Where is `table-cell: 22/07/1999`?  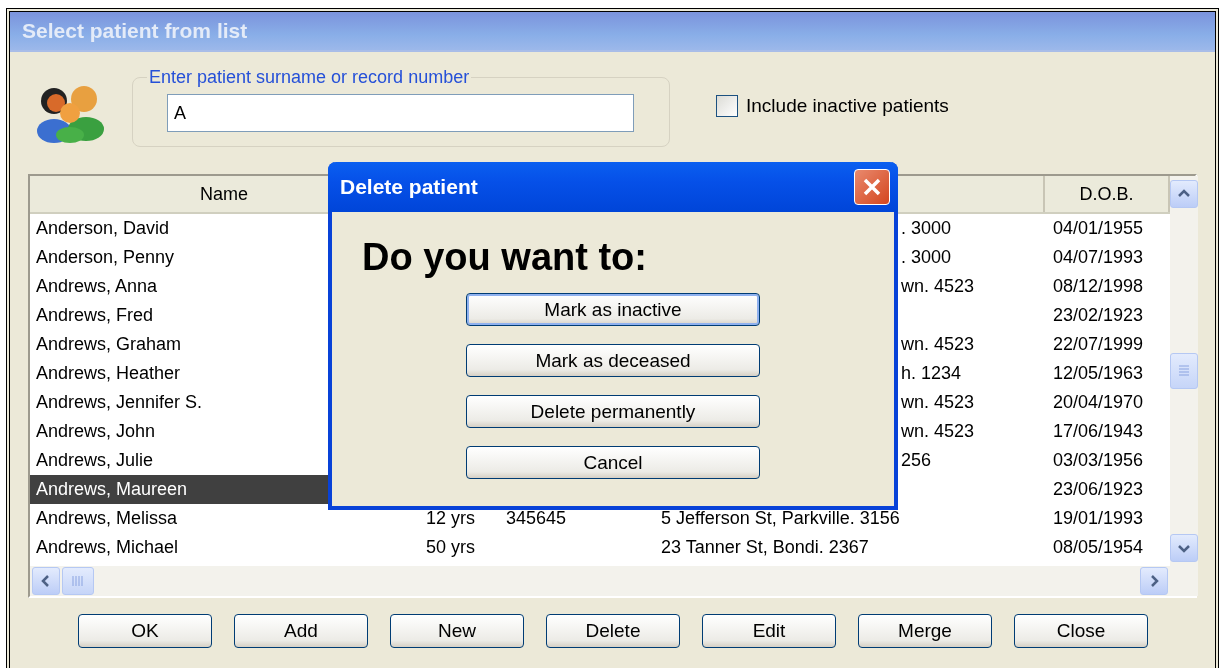
table-cell: 22/07/1999 is located at coordinates (1098, 344).